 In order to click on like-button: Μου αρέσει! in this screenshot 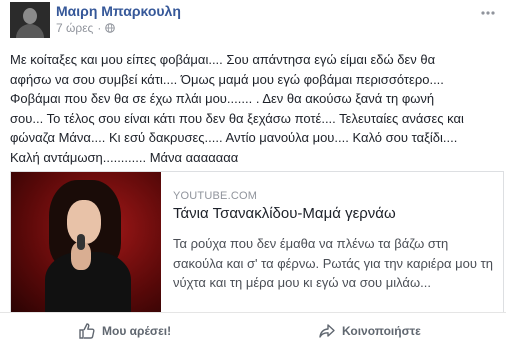, I will do `click(124, 331)`.